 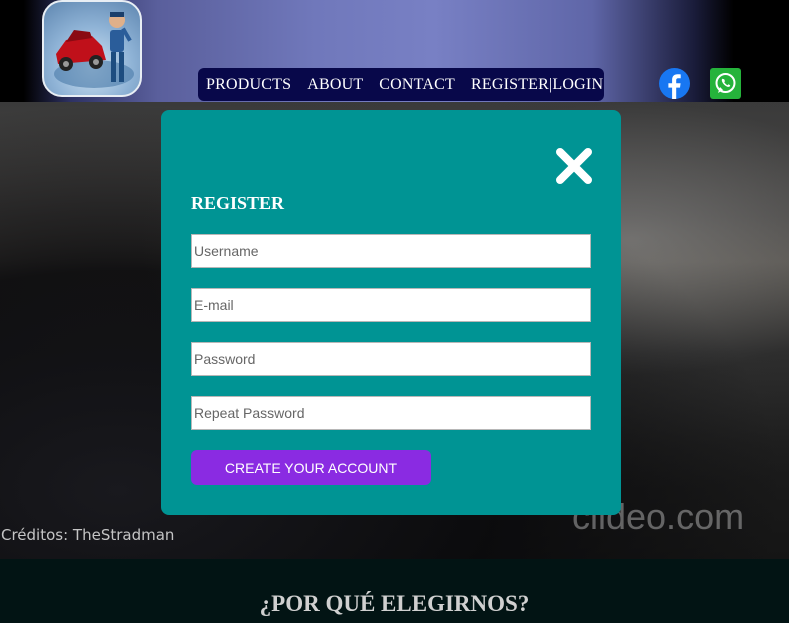 What do you see at coordinates (248, 85) in the screenshot?
I see `nav-products: PRODUCTS` at bounding box center [248, 85].